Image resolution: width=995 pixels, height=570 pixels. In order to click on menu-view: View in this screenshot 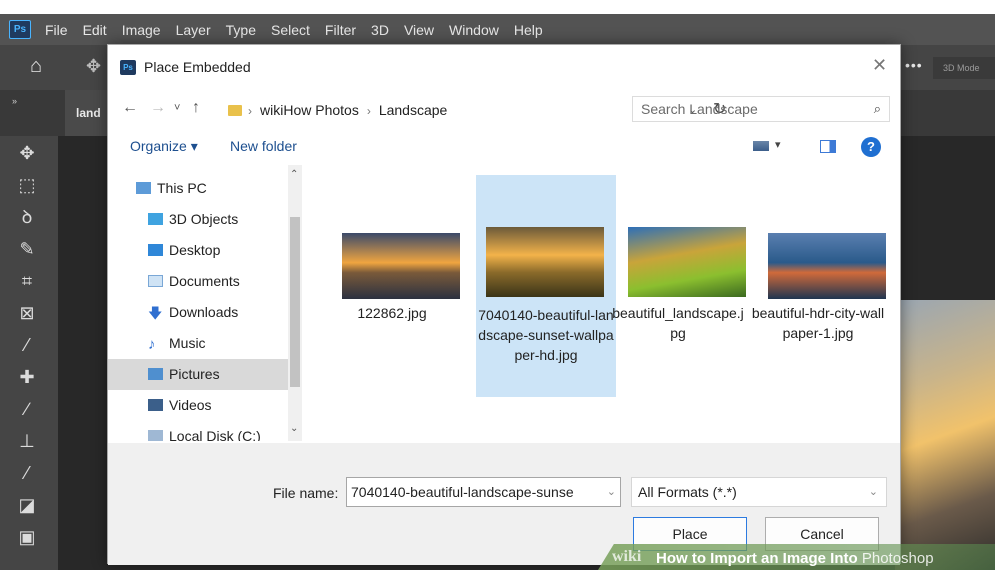, I will do `click(419, 30)`.